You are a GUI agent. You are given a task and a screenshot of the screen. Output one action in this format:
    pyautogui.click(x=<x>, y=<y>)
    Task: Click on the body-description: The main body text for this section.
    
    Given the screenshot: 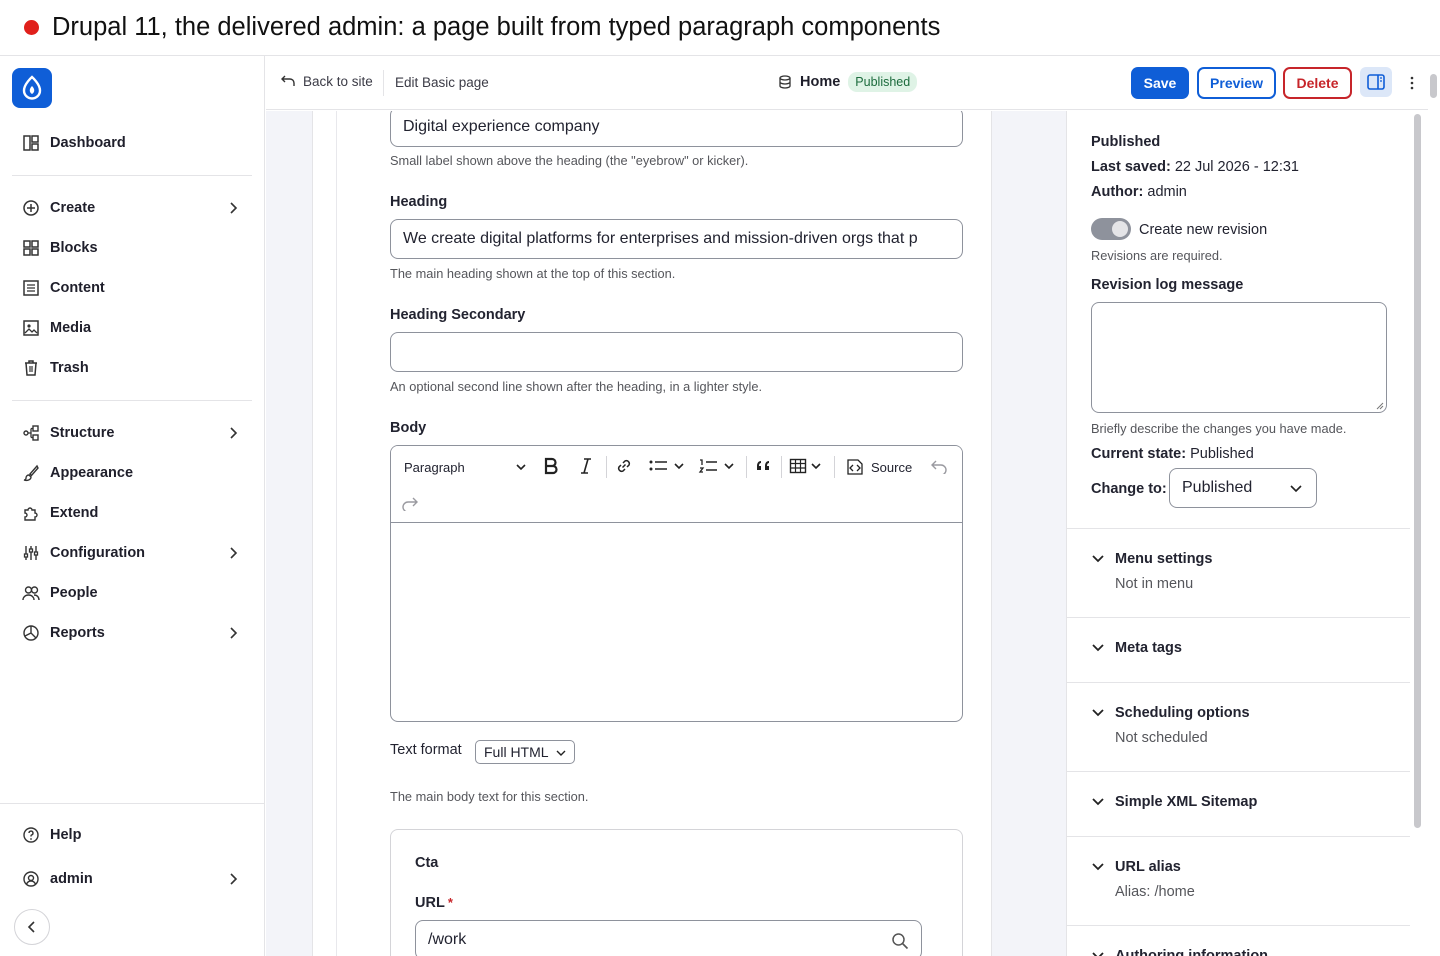 What is the action you would take?
    pyautogui.click(x=489, y=796)
    